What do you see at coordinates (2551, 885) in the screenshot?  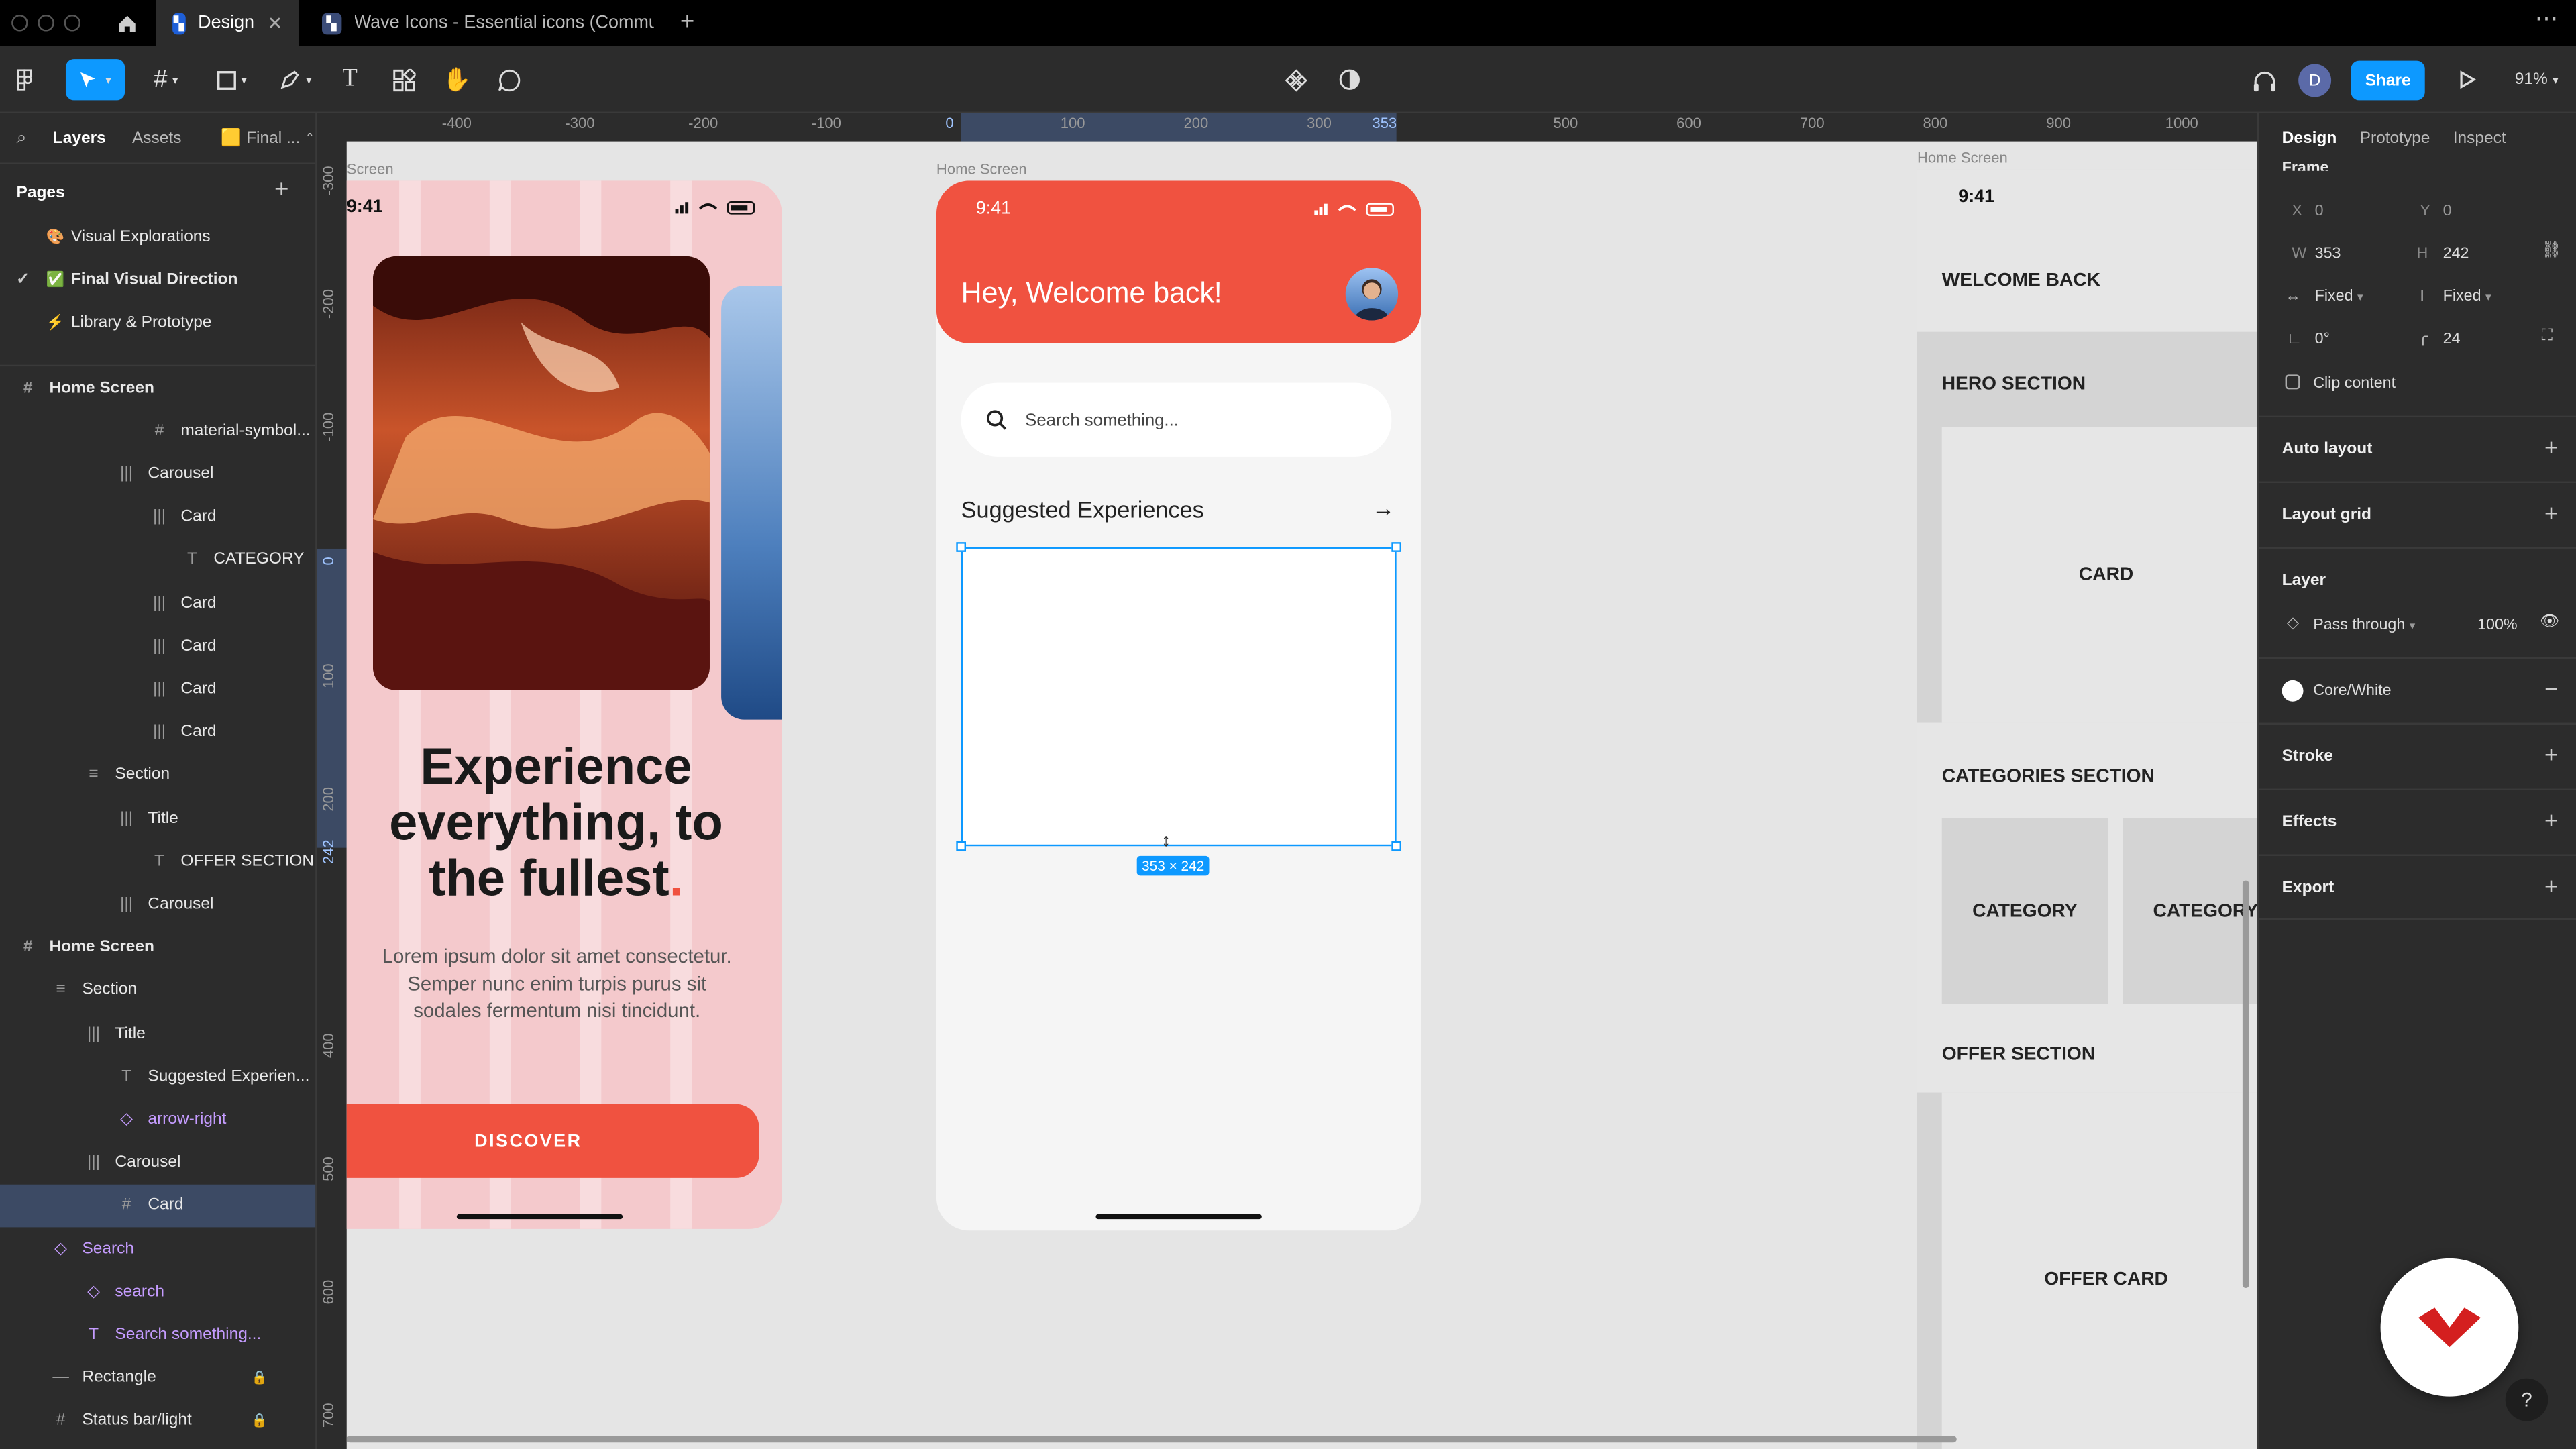 I see `add-export-icon: +` at bounding box center [2551, 885].